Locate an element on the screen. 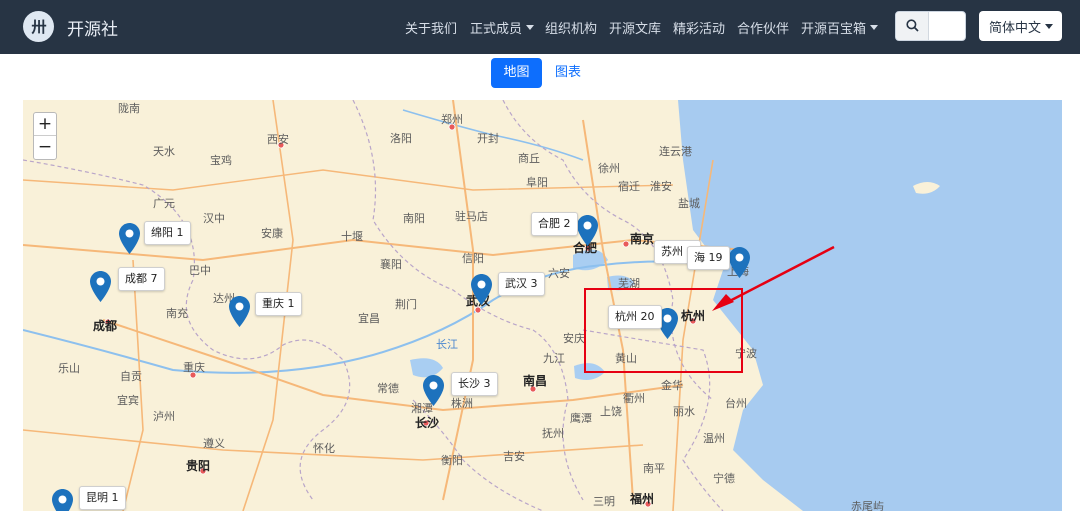  search-icon is located at coordinates (912, 25).